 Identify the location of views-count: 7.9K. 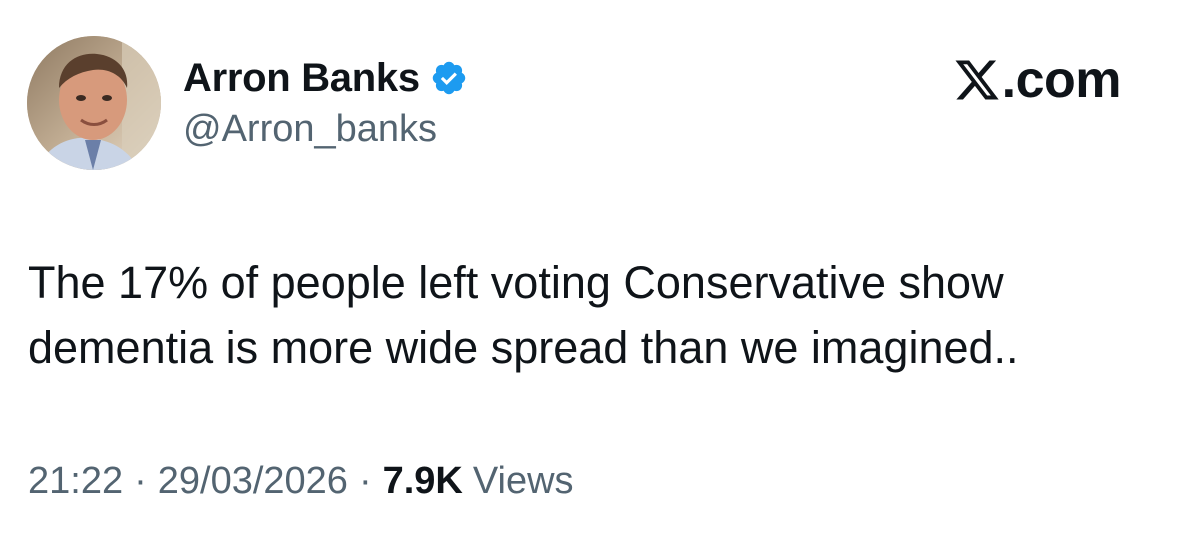
(422, 481).